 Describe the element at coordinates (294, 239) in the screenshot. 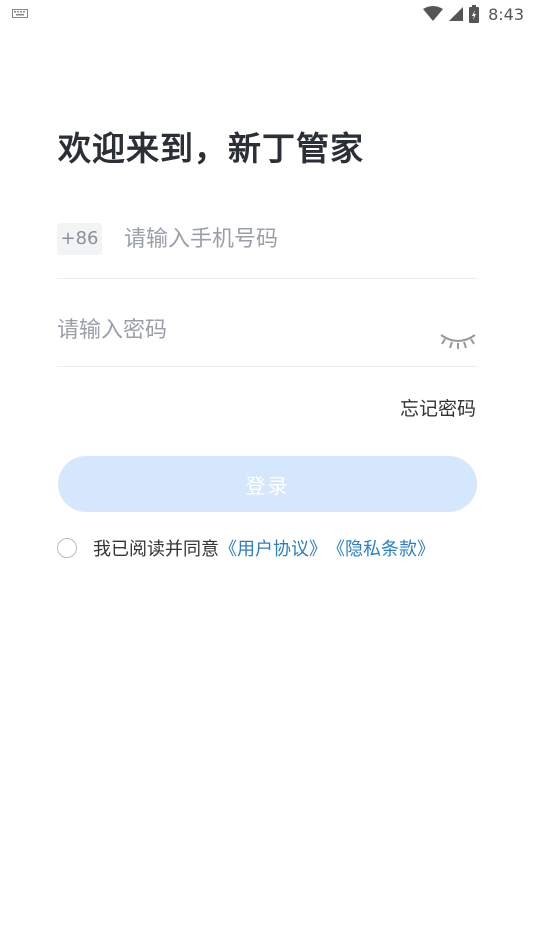

I see `phone-input` at that location.